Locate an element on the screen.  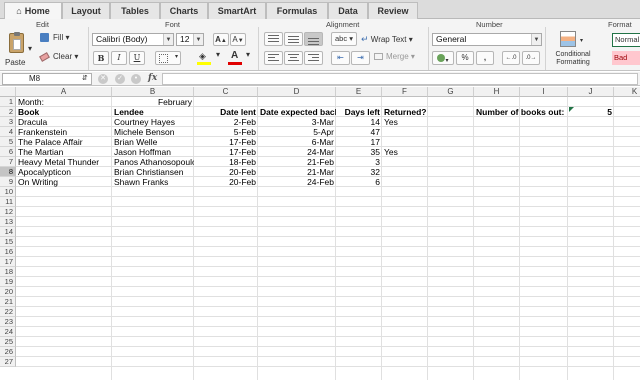
cell-a6: The Martian is located at coordinates (64, 152).